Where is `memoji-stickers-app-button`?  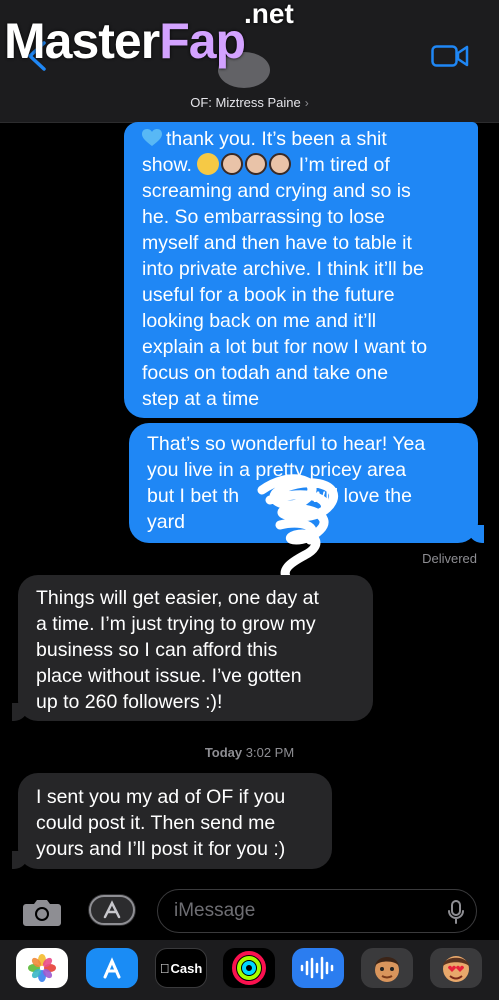 memoji-stickers-app-button is located at coordinates (456, 968).